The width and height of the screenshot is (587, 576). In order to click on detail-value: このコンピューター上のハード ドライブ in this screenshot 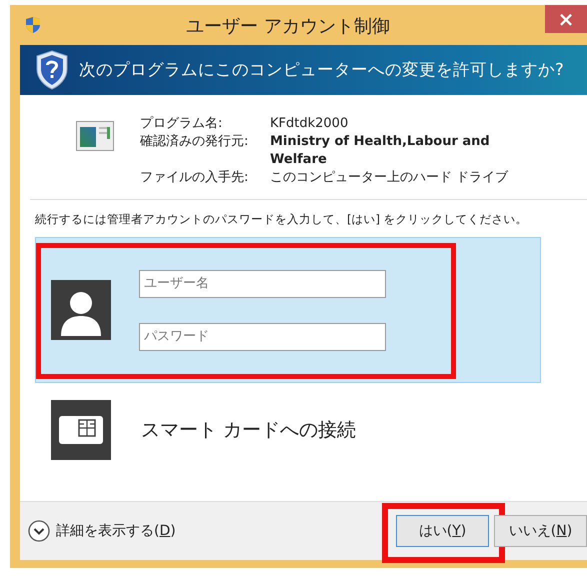, I will do `click(390, 178)`.